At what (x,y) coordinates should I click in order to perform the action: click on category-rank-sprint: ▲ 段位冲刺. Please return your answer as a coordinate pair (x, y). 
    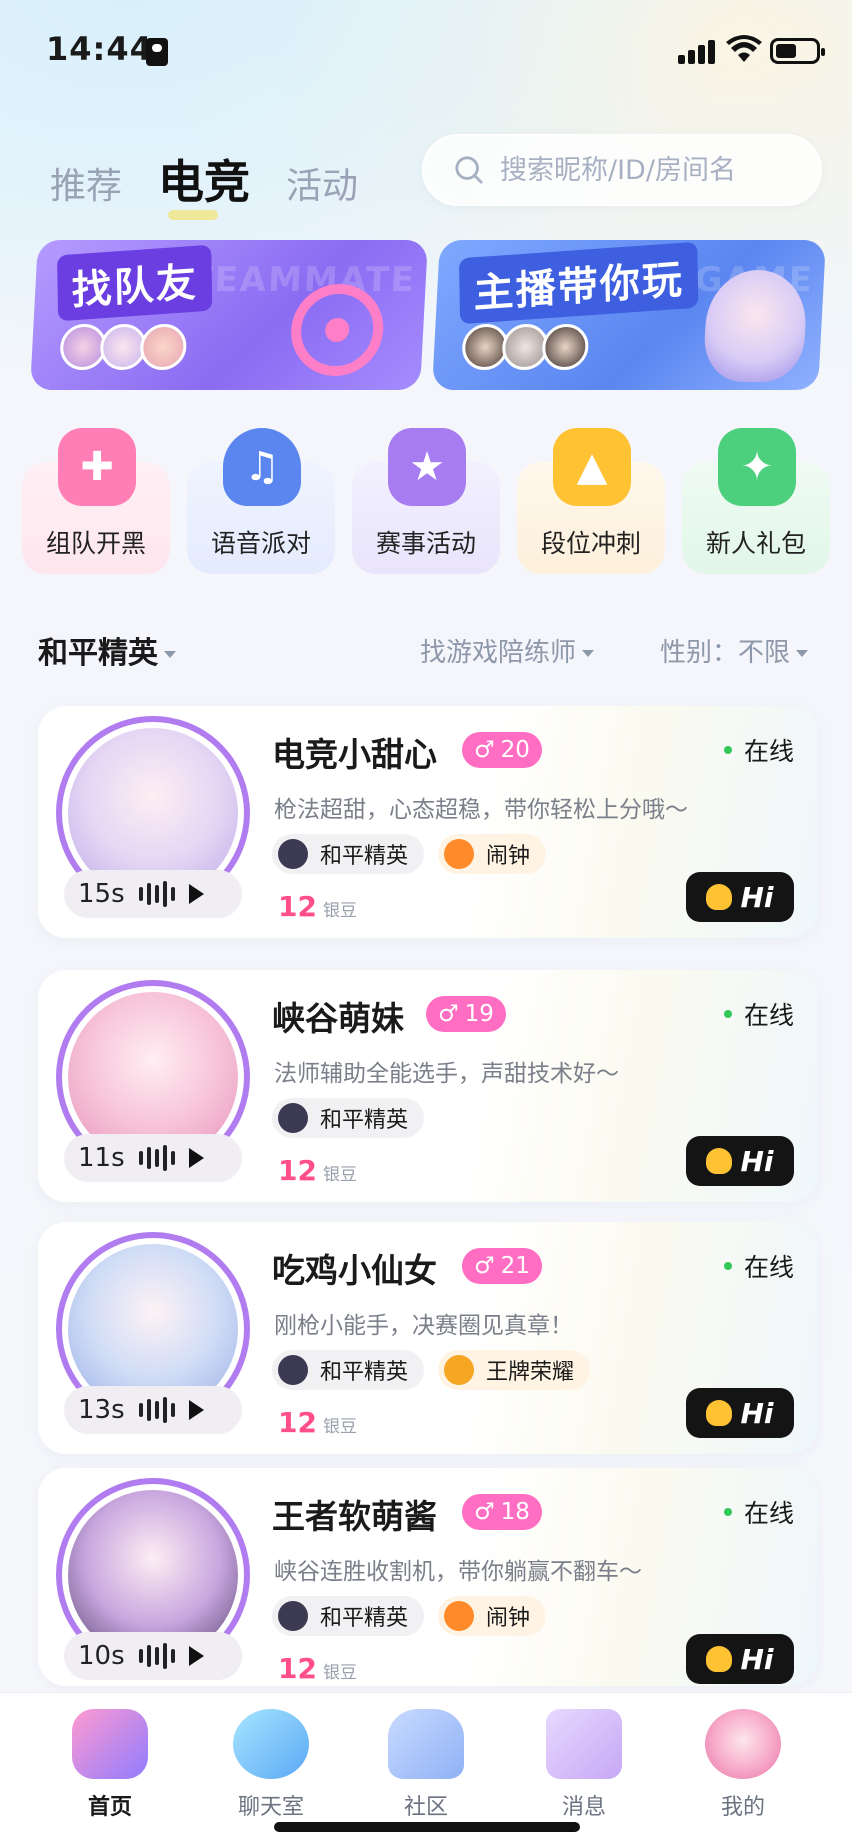
    Looking at the image, I should click on (591, 501).